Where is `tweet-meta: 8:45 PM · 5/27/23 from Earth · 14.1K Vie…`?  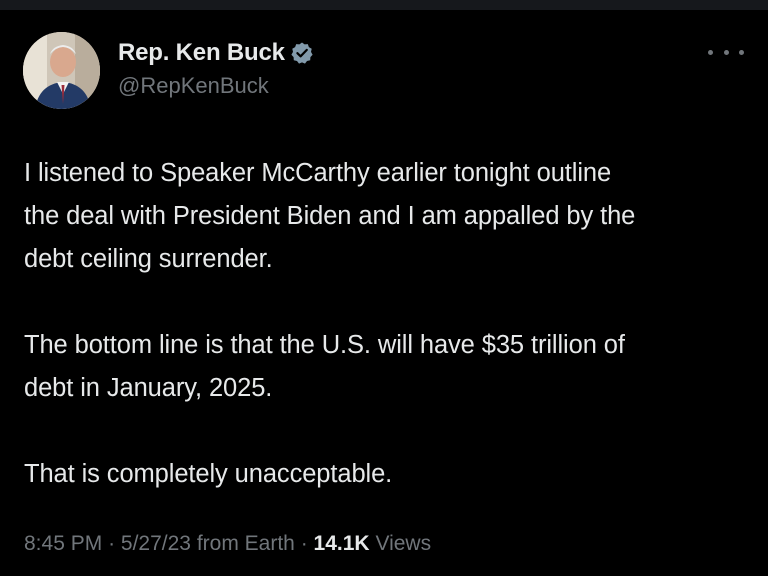 tweet-meta: 8:45 PM · 5/27/23 from Earth · 14.1K Vie… is located at coordinates (227, 544).